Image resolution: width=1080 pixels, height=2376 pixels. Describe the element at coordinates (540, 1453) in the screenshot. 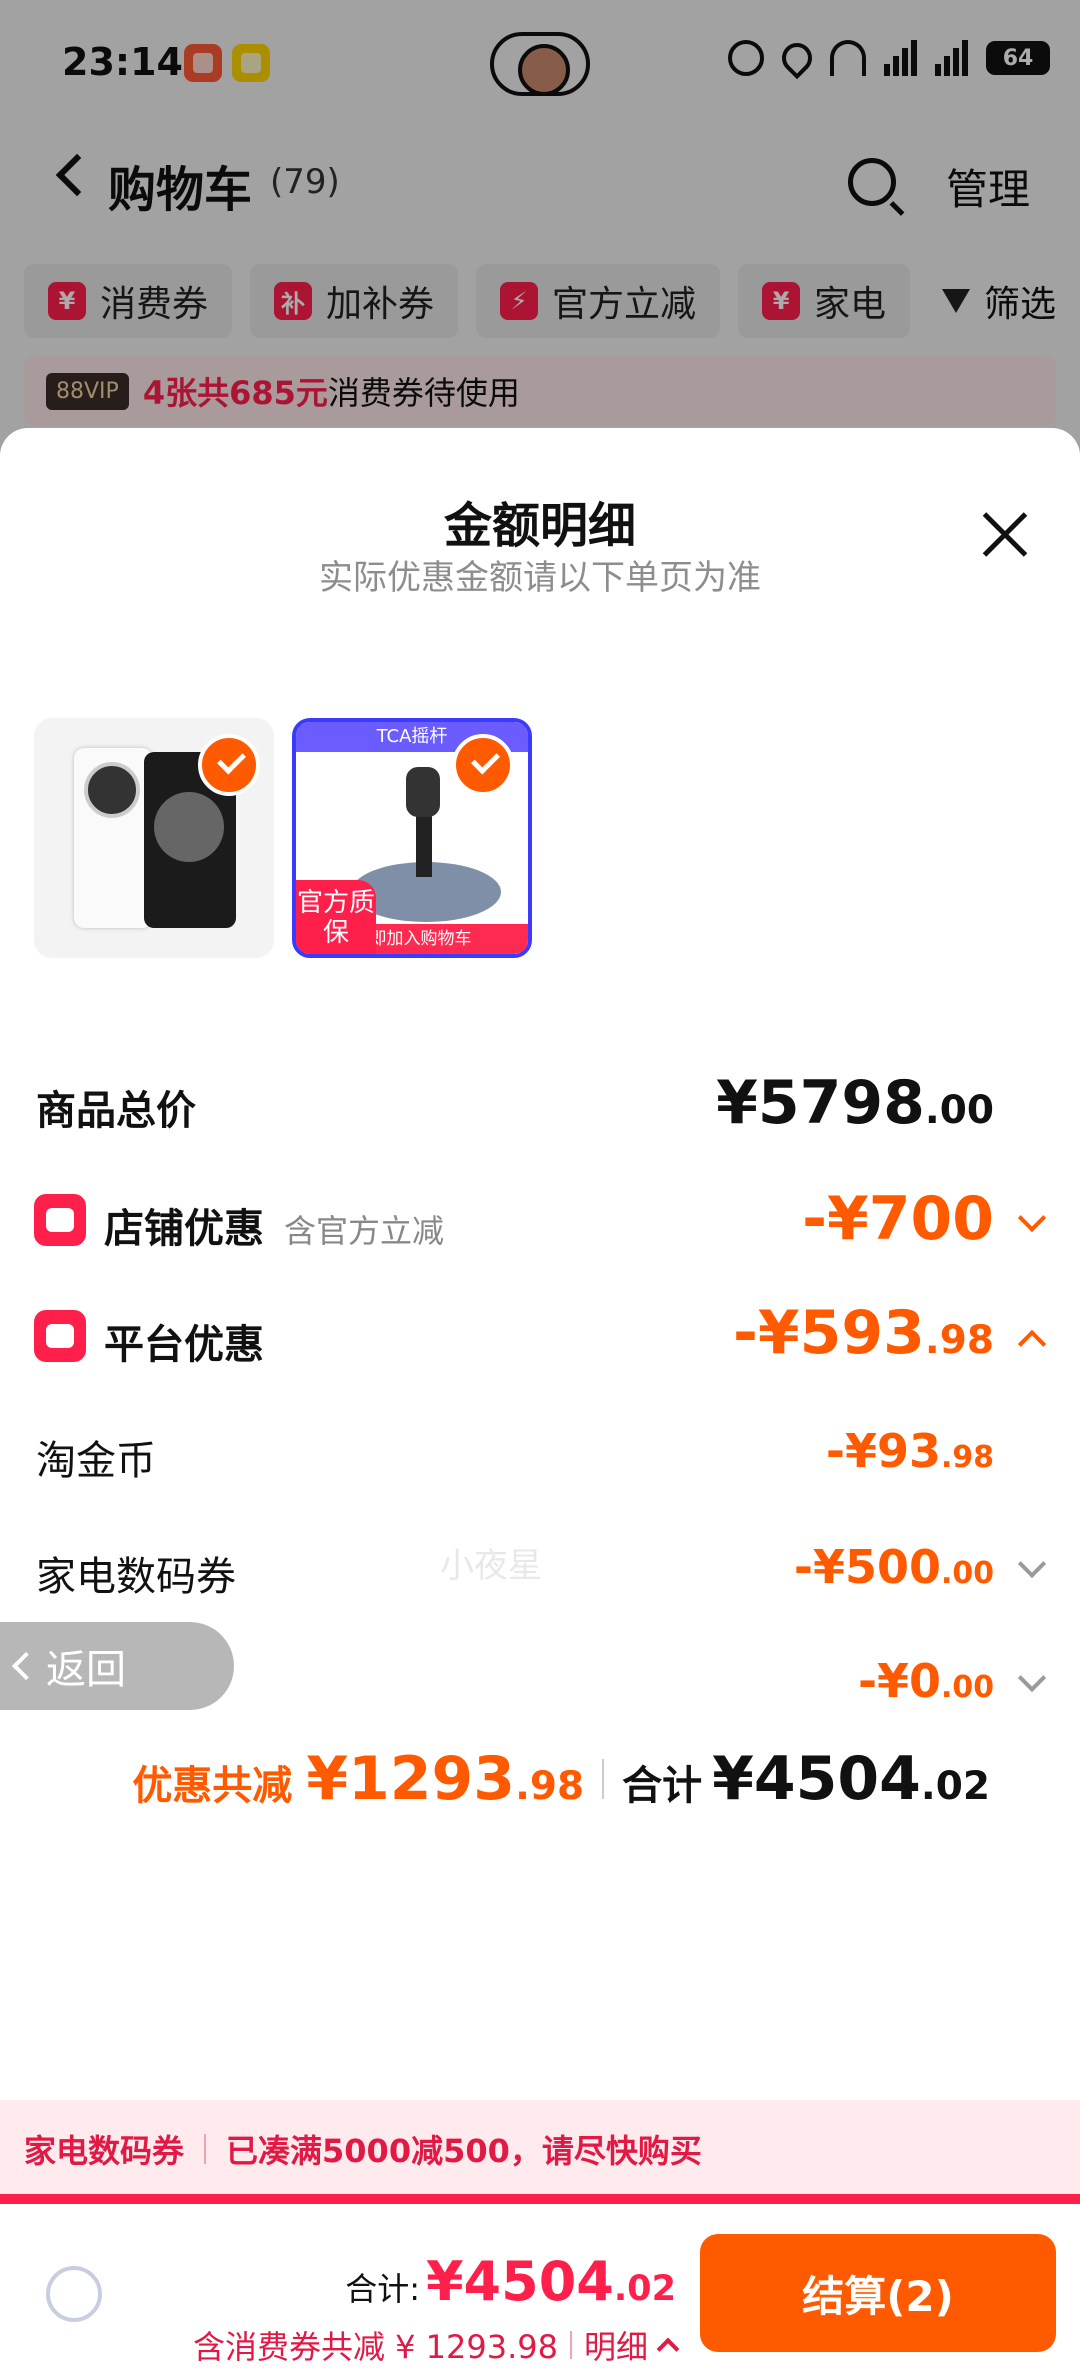

I see `row-taojinbi: 淘金币 -¥93.98` at that location.